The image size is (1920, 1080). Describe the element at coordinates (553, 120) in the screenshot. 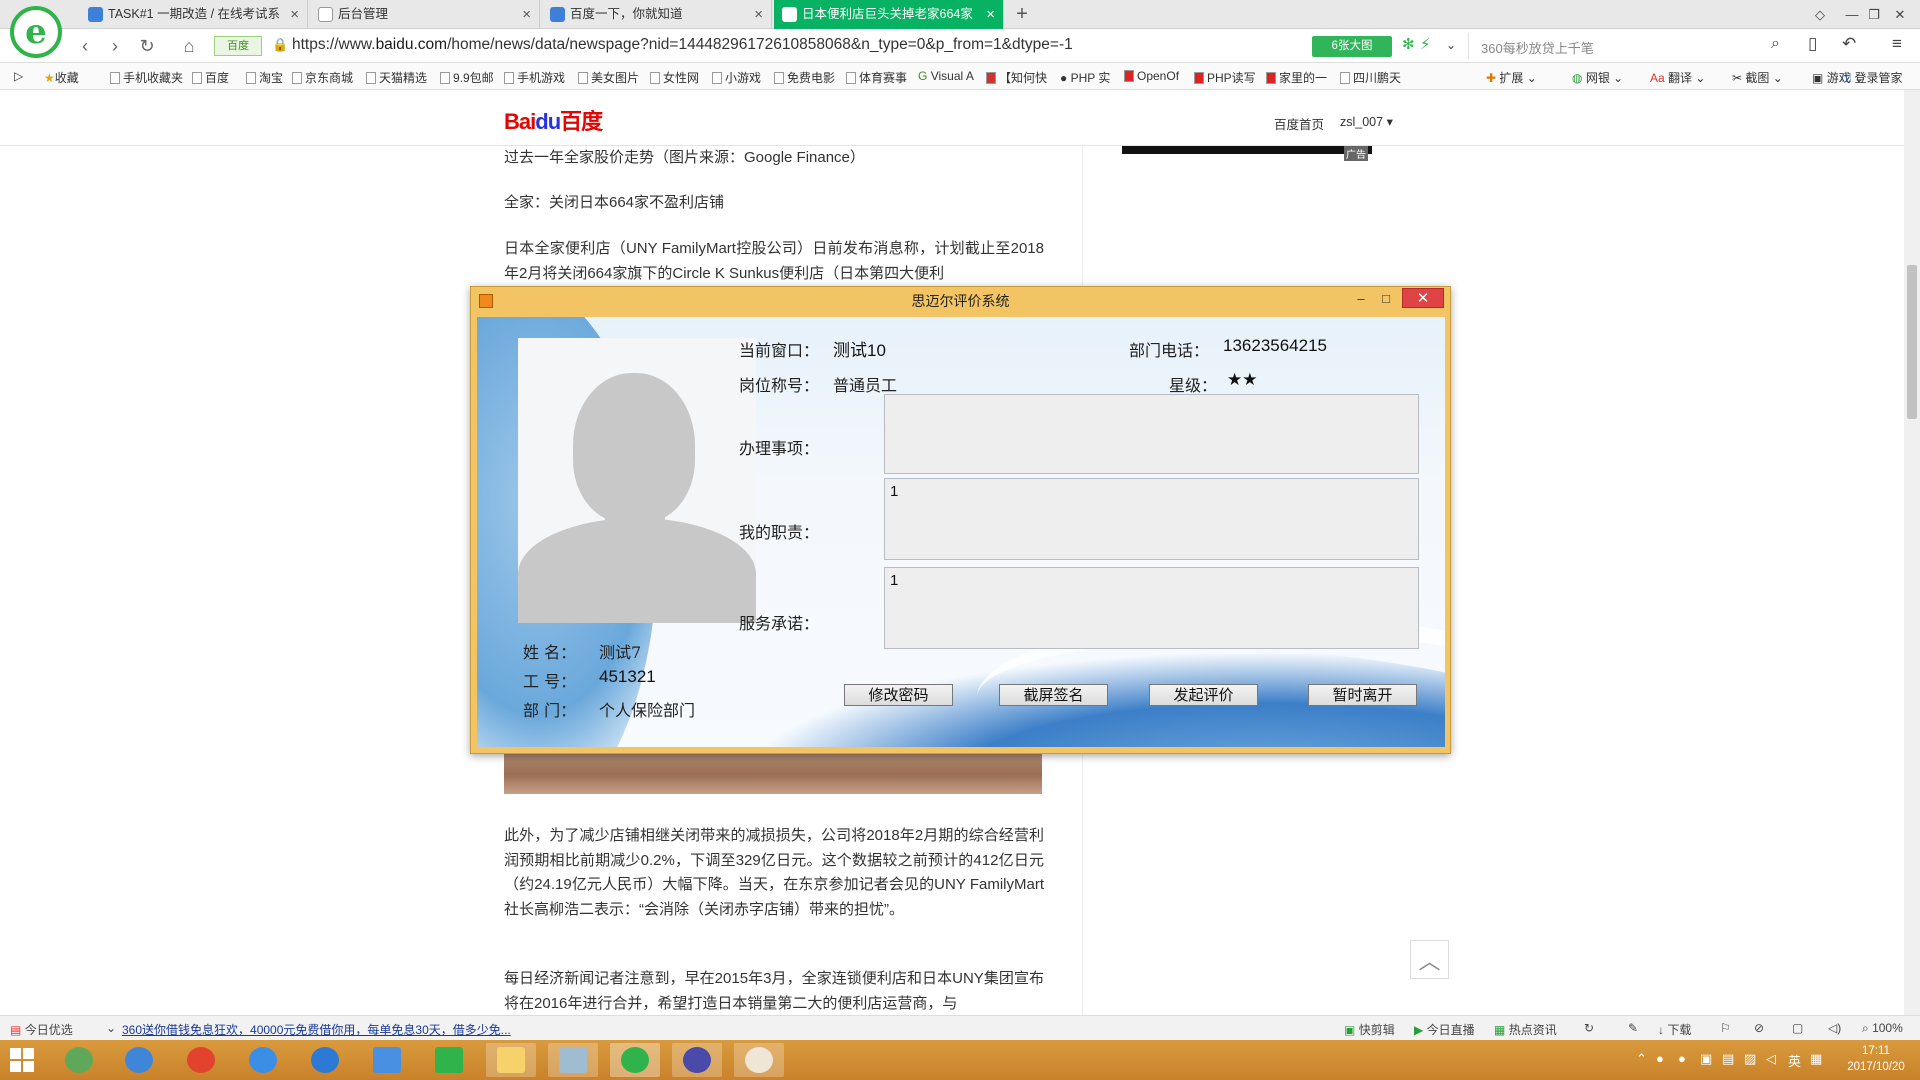

I see `baidu-logo: Baidu百度` at that location.